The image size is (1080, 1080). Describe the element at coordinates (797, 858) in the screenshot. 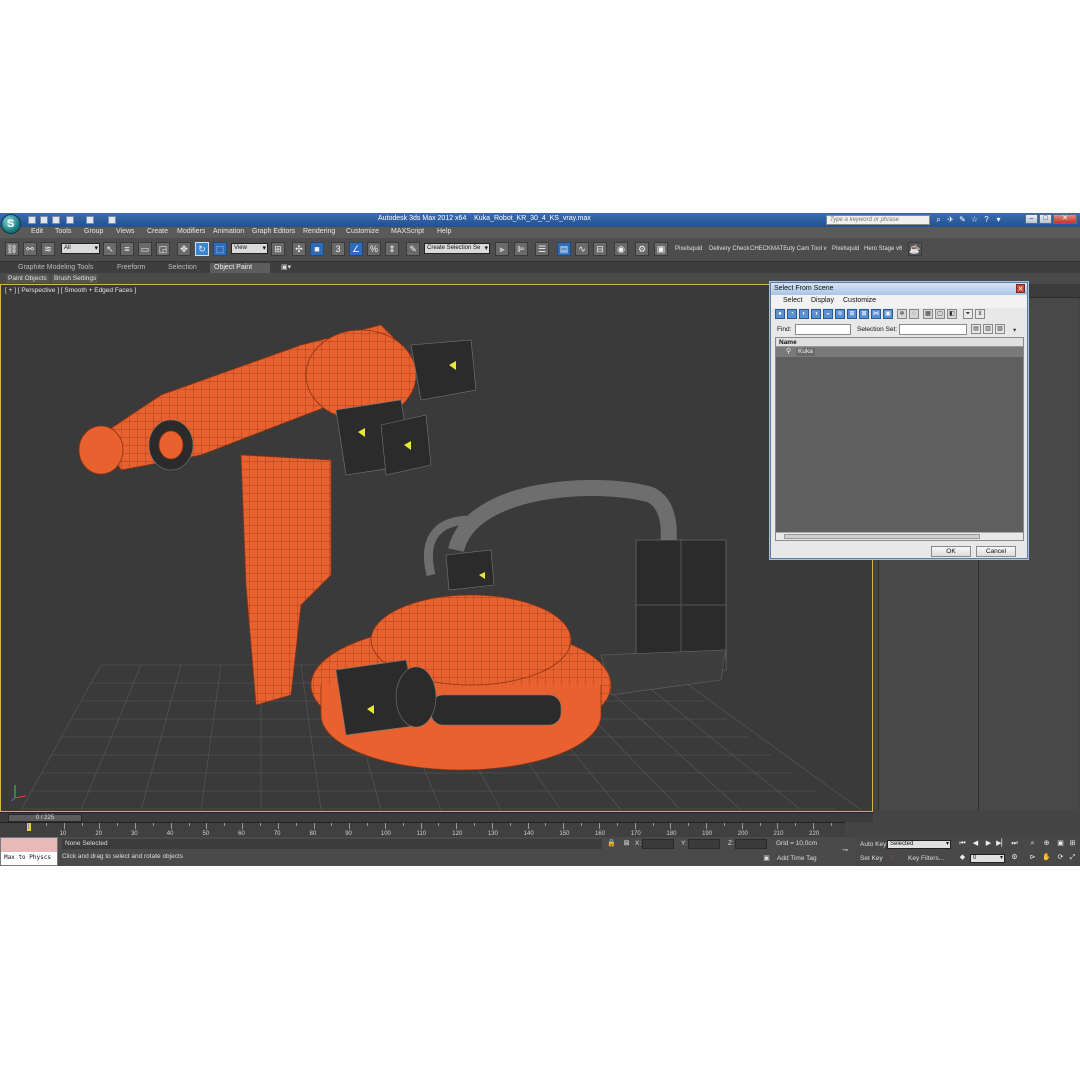

I see `add-time-tag: Add Time Tag` at that location.